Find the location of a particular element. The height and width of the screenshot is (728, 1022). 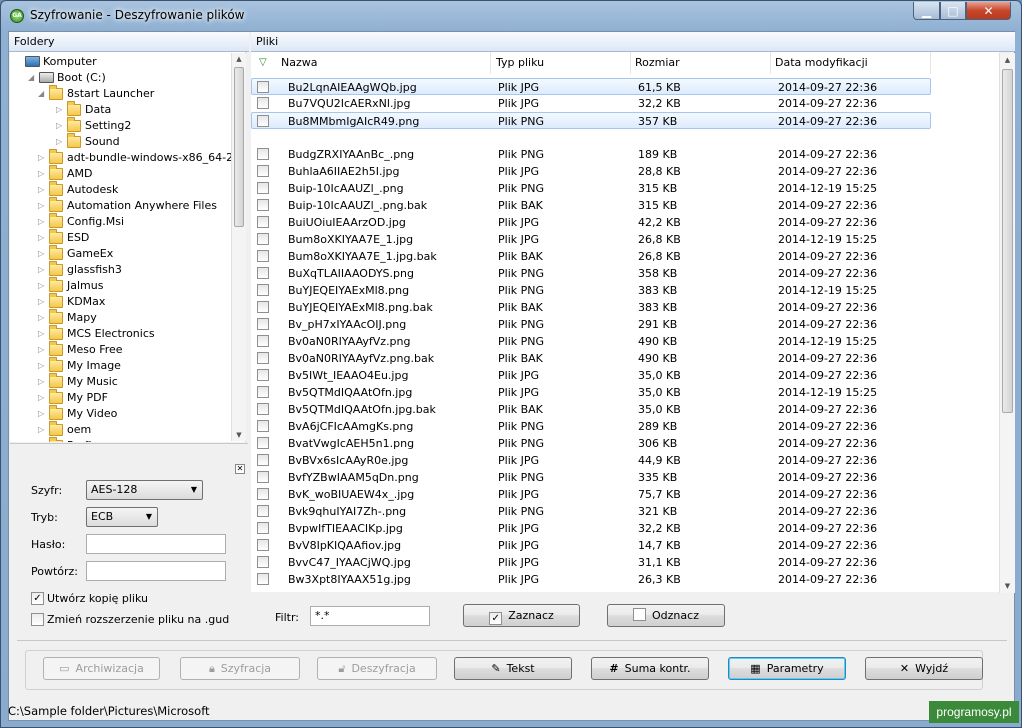

scroll-up-icon: ▲ is located at coordinates (239, 59).